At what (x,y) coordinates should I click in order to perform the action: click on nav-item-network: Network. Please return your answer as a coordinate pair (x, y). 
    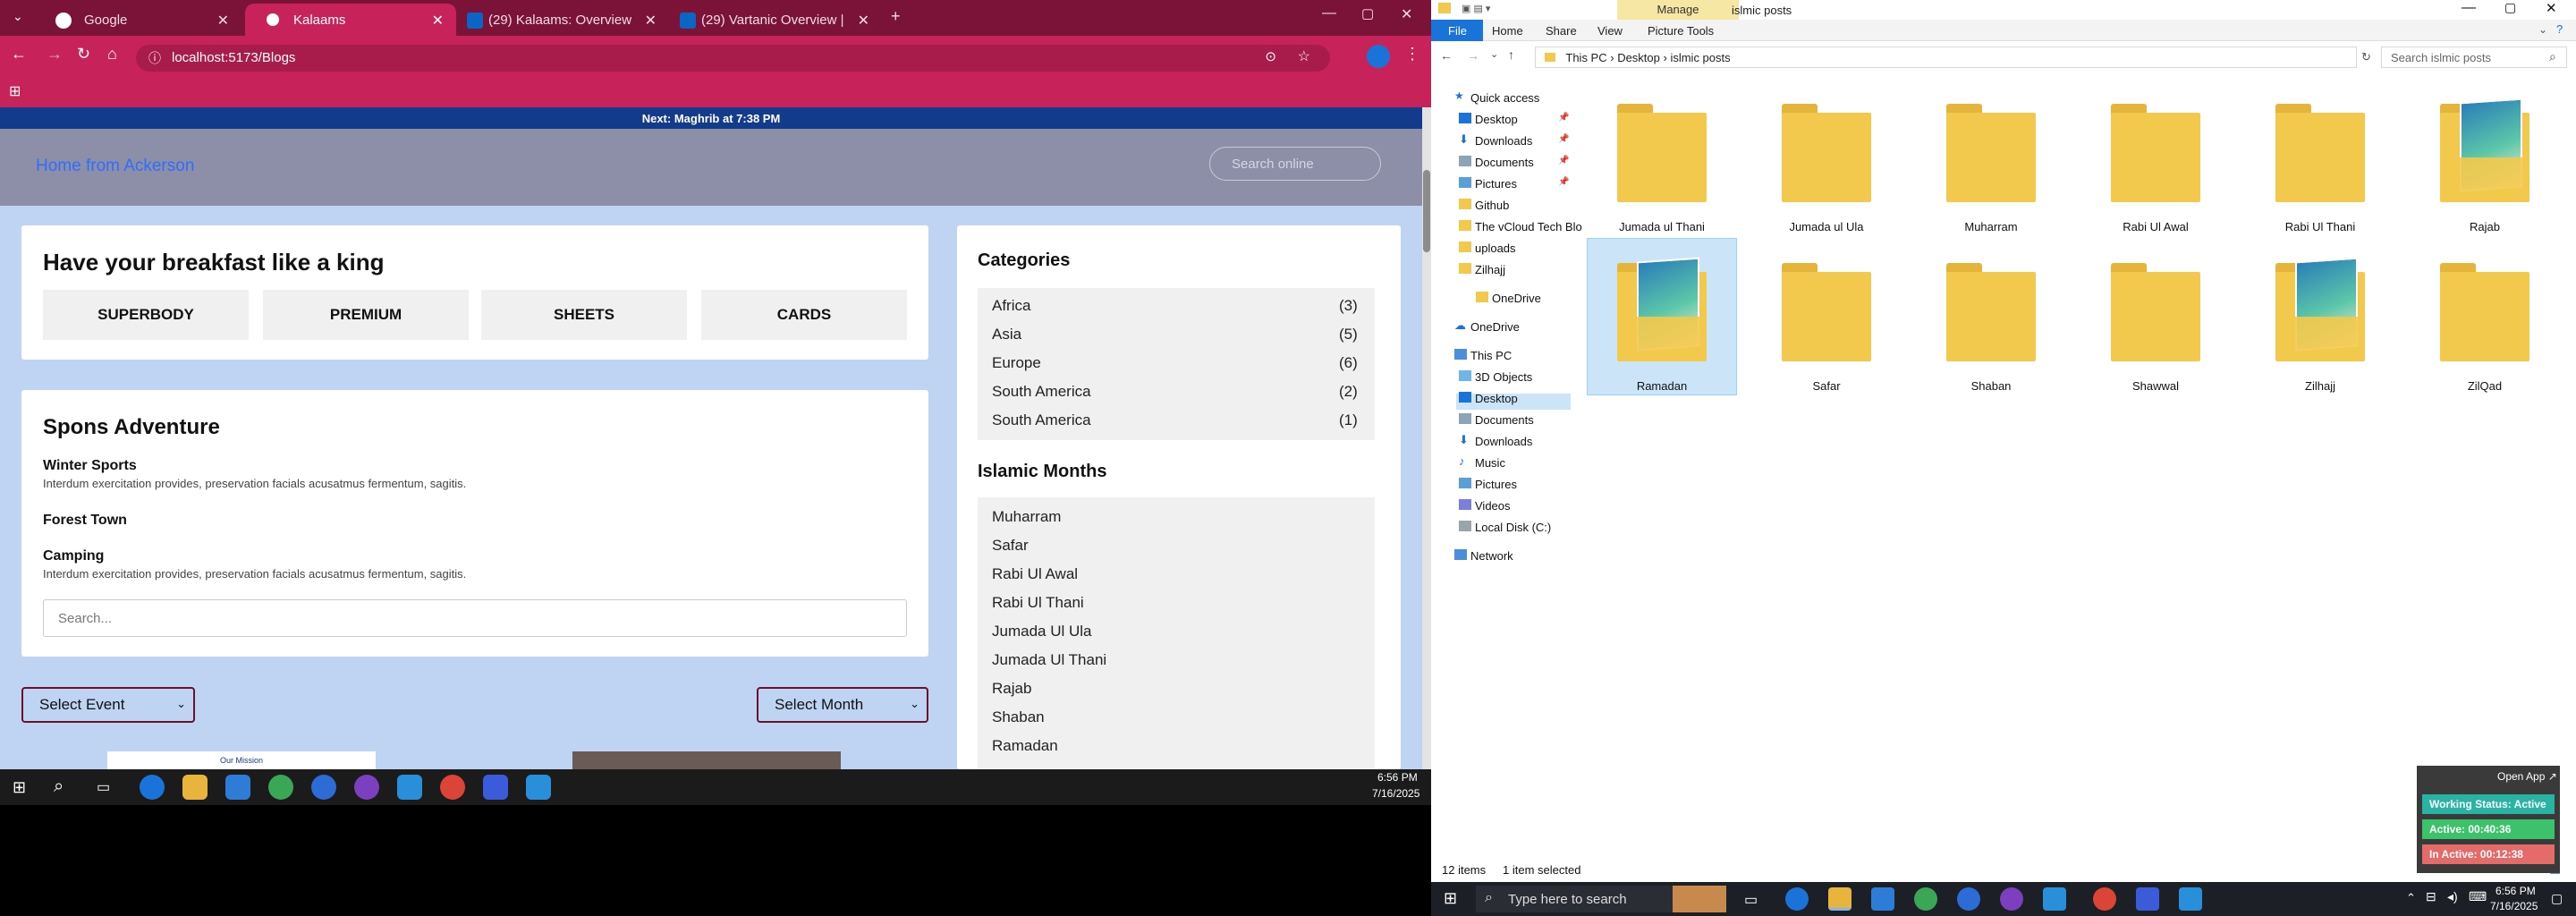
    Looking at the image, I should click on (1483, 556).